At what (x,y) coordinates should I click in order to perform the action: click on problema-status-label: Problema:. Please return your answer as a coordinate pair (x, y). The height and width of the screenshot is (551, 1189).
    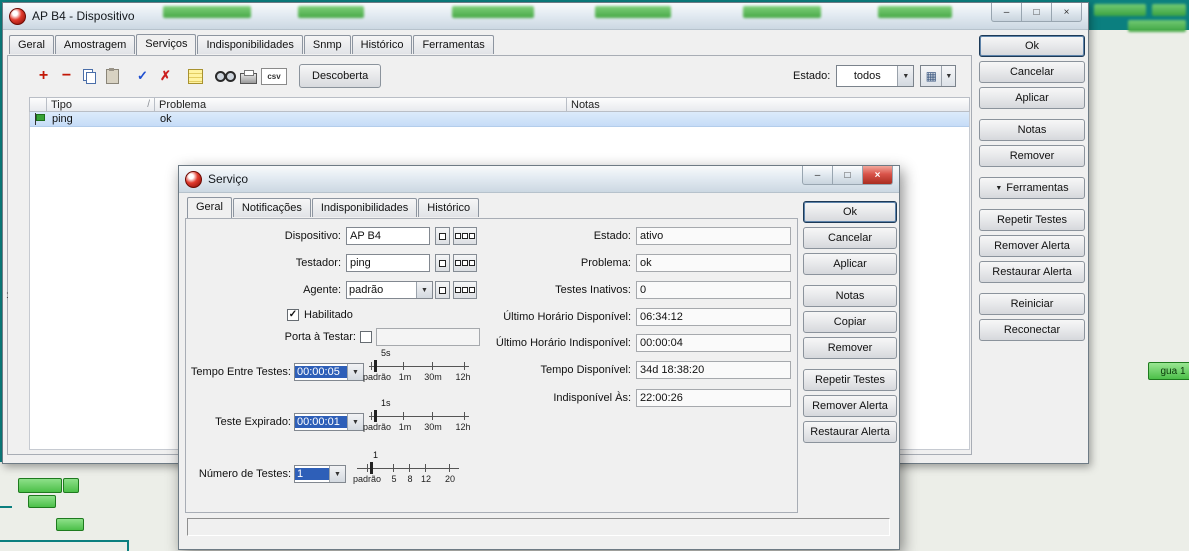
    Looking at the image, I should click on (605, 263).